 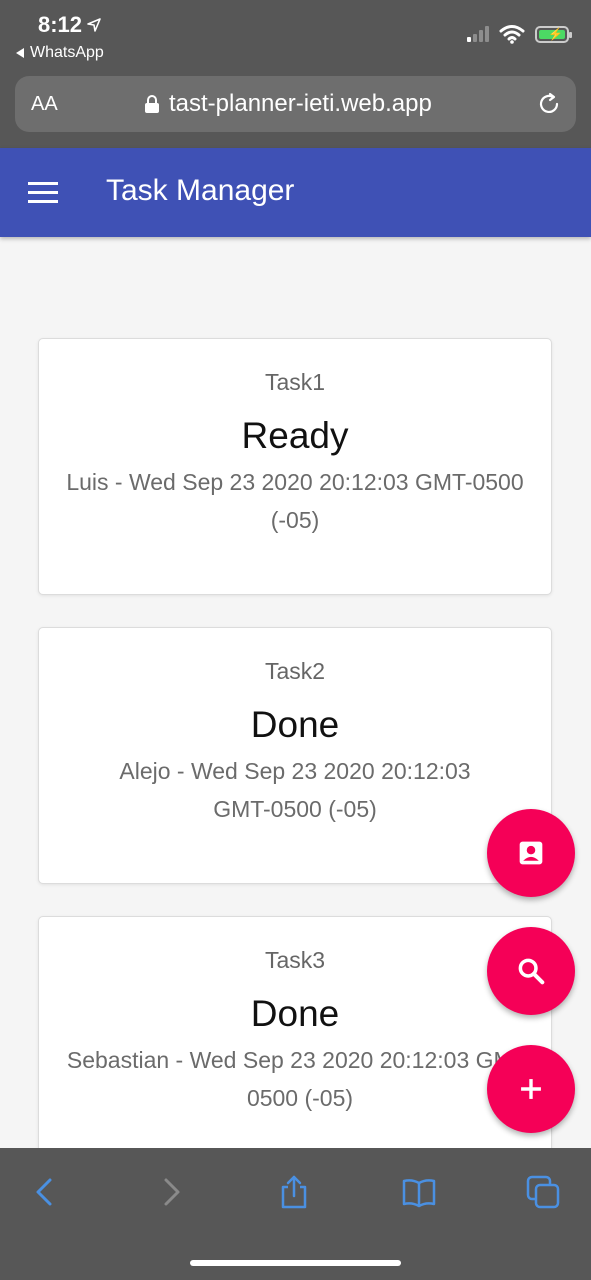 I want to click on menu-icon, so click(x=43, y=193).